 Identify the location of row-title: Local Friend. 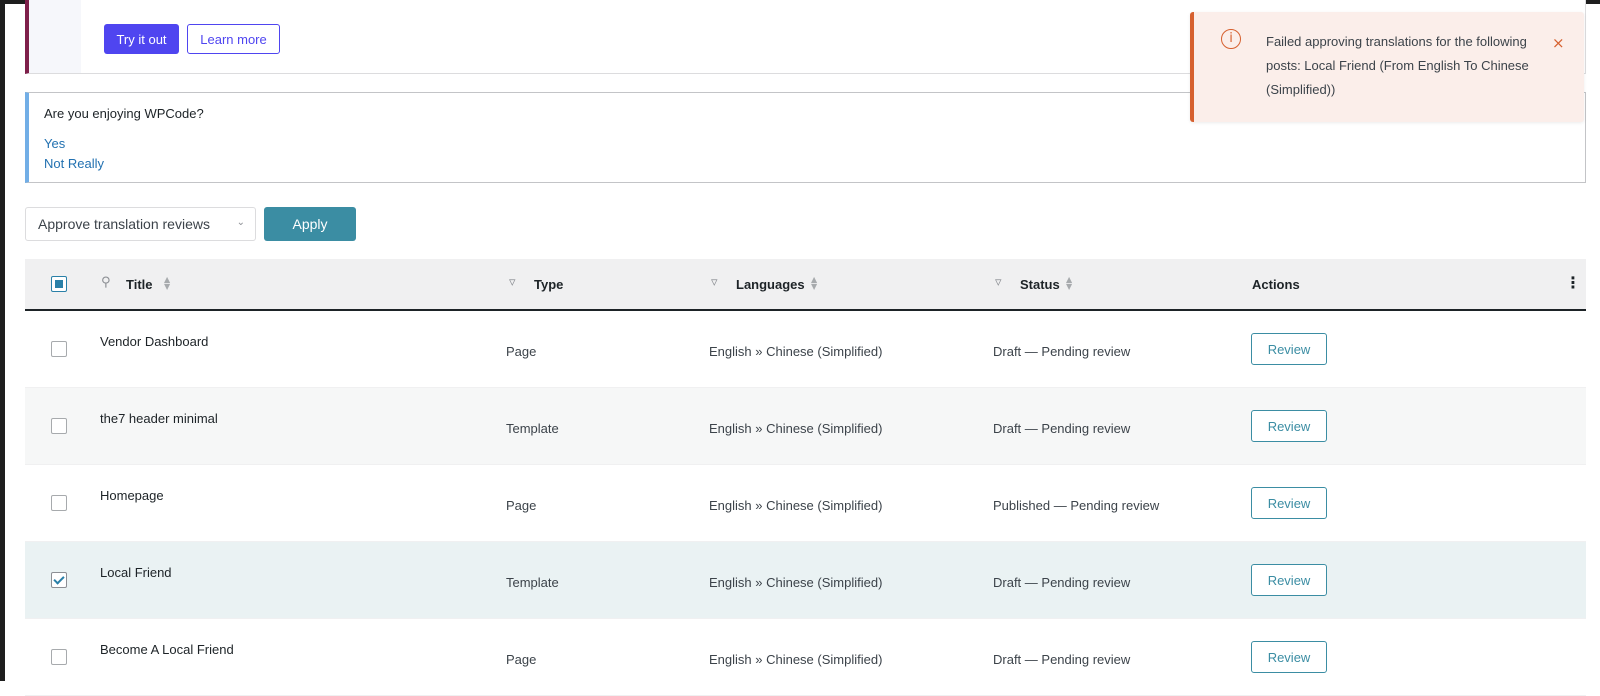
(136, 572).